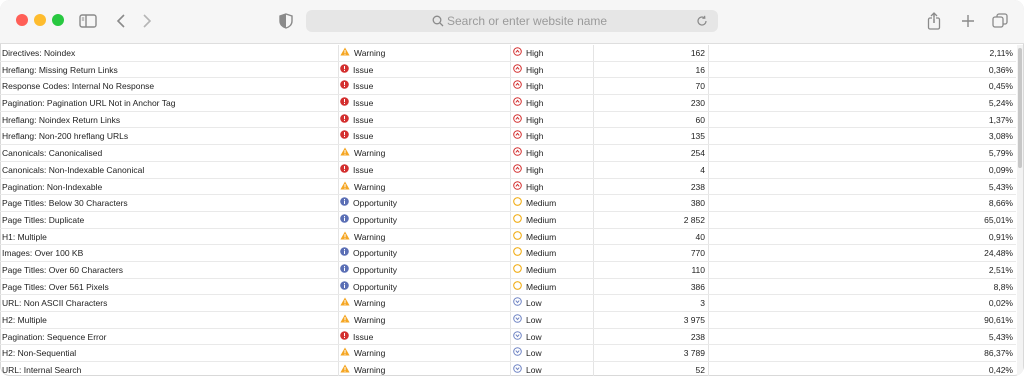 Image resolution: width=1024 pixels, height=376 pixels. What do you see at coordinates (527, 21) in the screenshot?
I see `address-placeholder: Search or enter website name` at bounding box center [527, 21].